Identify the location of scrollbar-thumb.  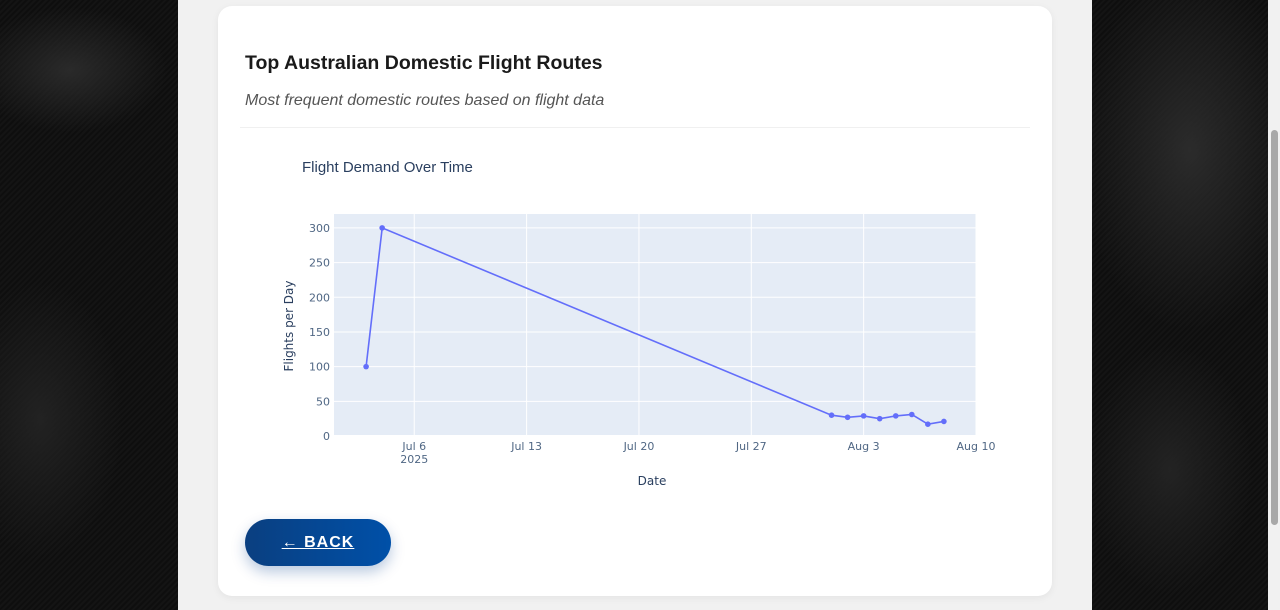
(1274, 327).